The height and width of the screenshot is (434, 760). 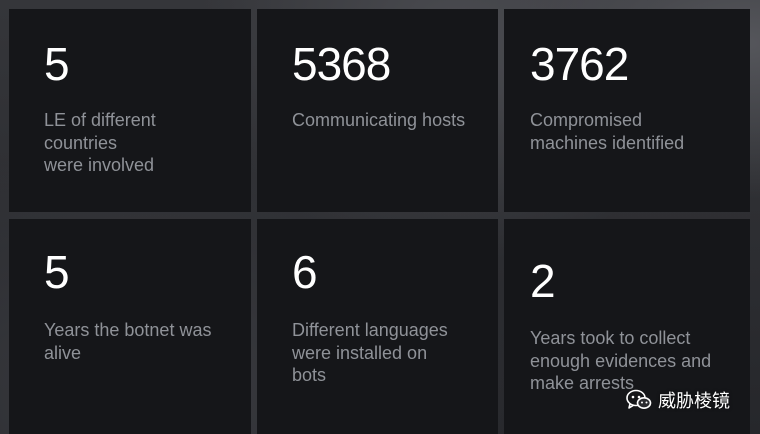 What do you see at coordinates (100, 142) in the screenshot?
I see `stat-label: LE of different countries were involved` at bounding box center [100, 142].